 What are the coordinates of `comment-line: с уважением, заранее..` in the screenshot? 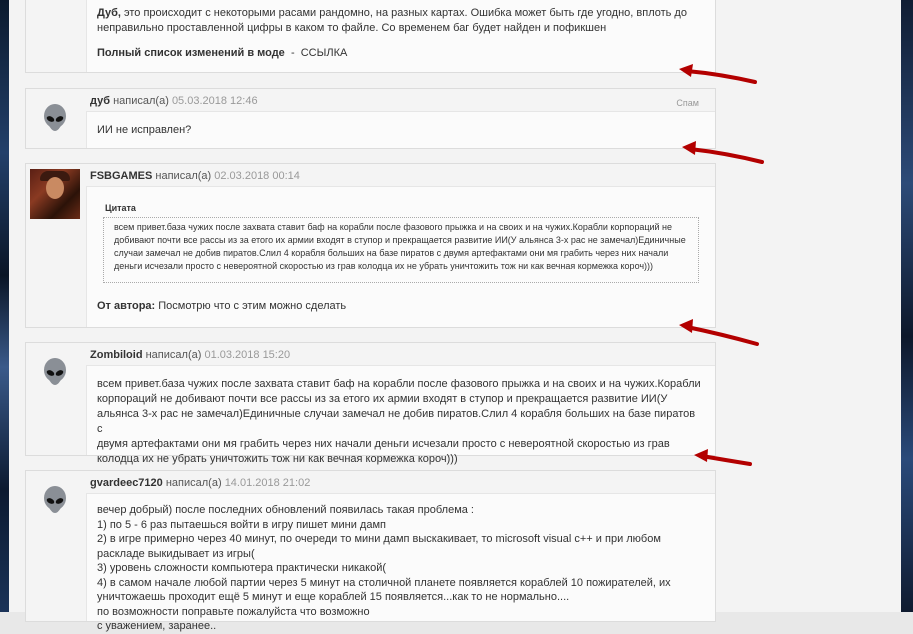 It's located at (157, 626).